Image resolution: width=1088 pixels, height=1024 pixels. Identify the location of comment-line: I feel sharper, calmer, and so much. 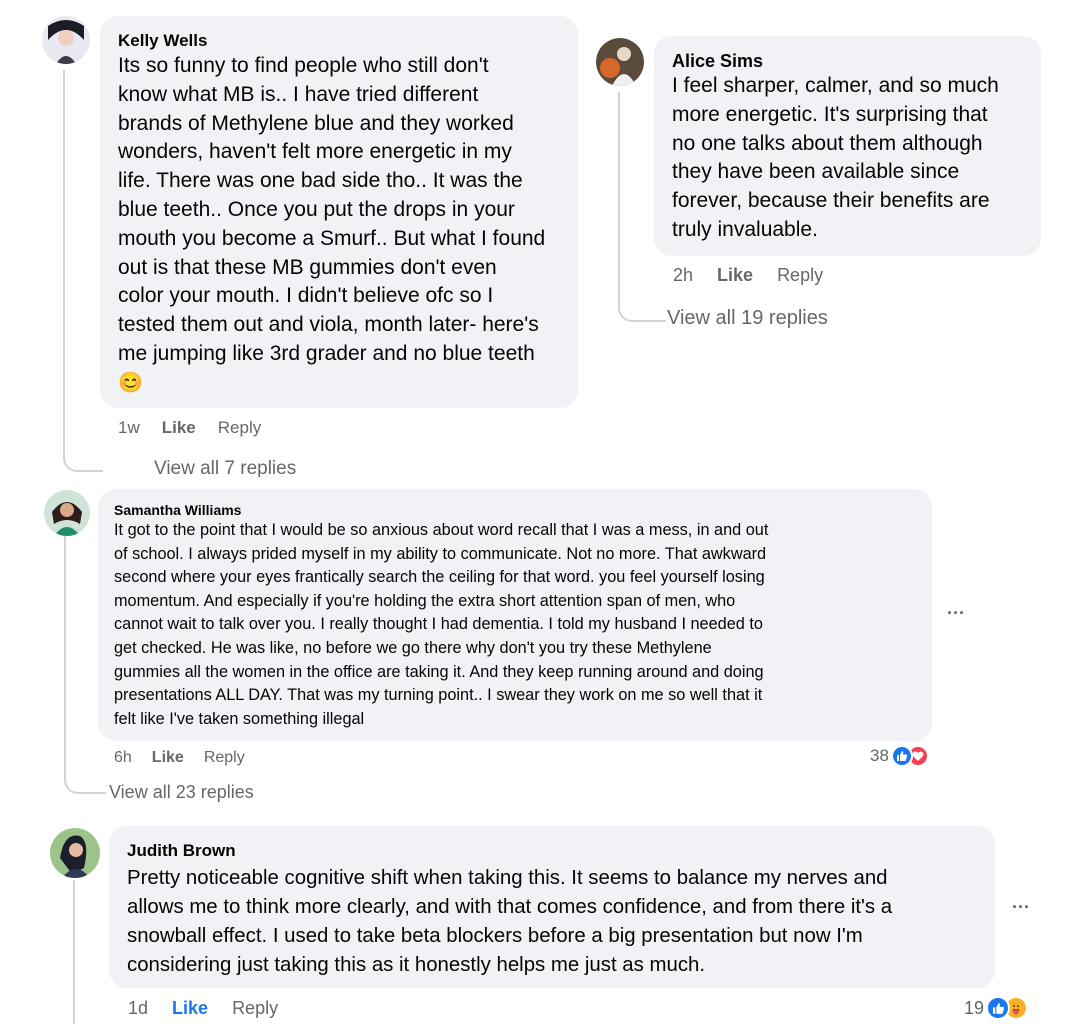
(835, 85).